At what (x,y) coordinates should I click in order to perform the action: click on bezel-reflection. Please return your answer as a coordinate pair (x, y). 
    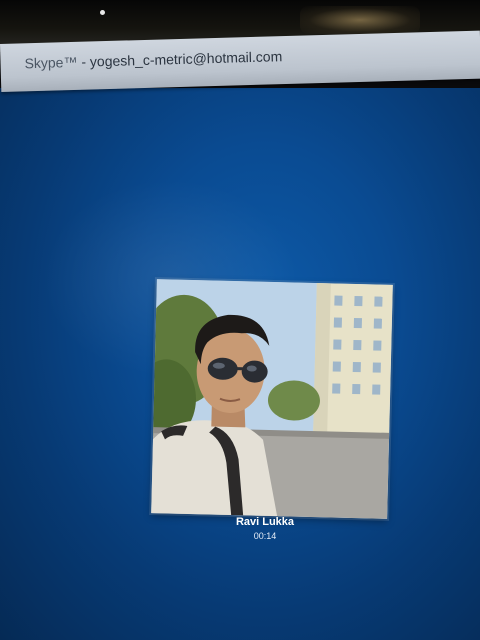
    Looking at the image, I should click on (360, 20).